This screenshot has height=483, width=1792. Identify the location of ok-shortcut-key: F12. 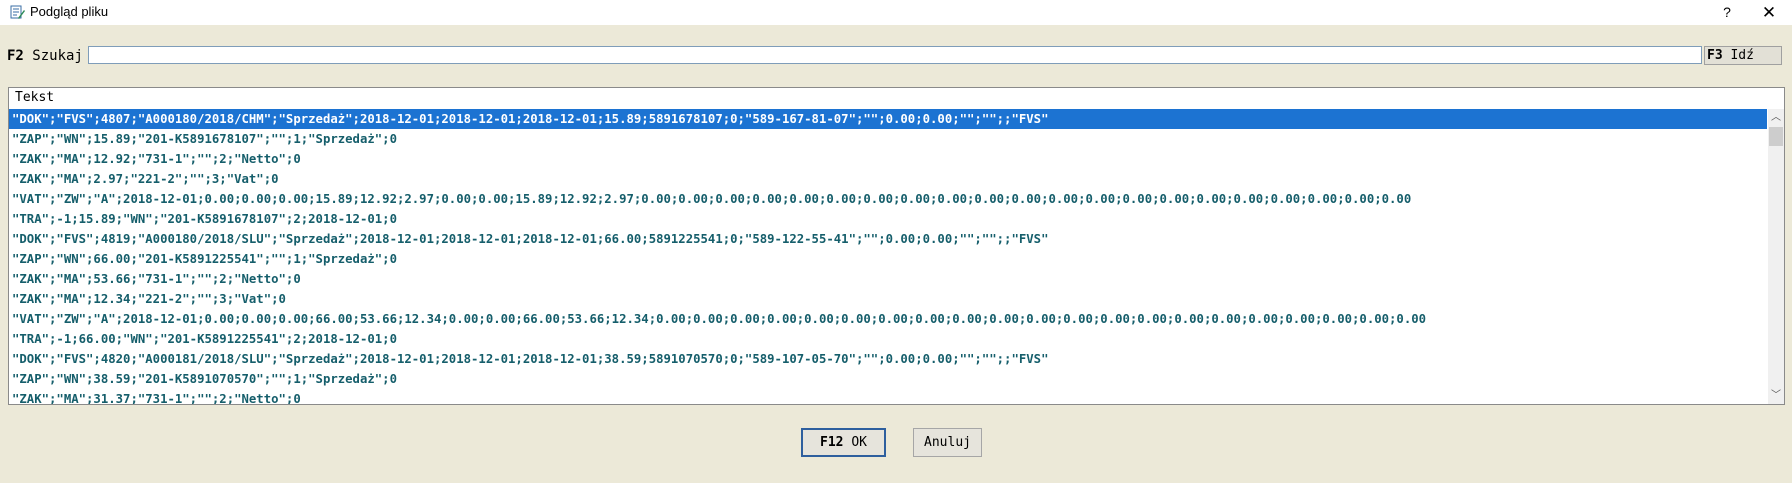
(832, 442).